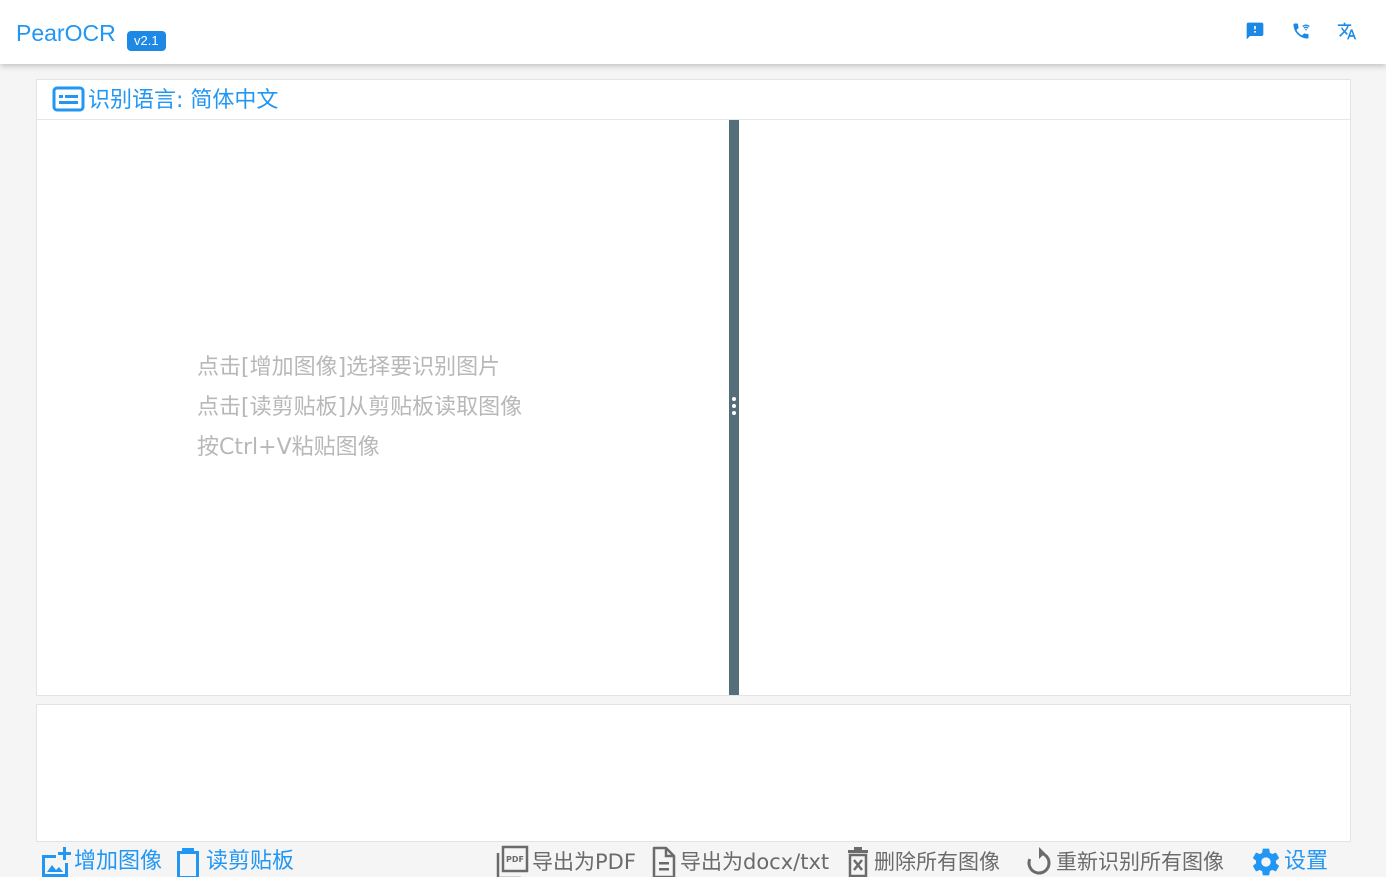 The width and height of the screenshot is (1386, 877). I want to click on subtitles-icon, so click(68, 99).